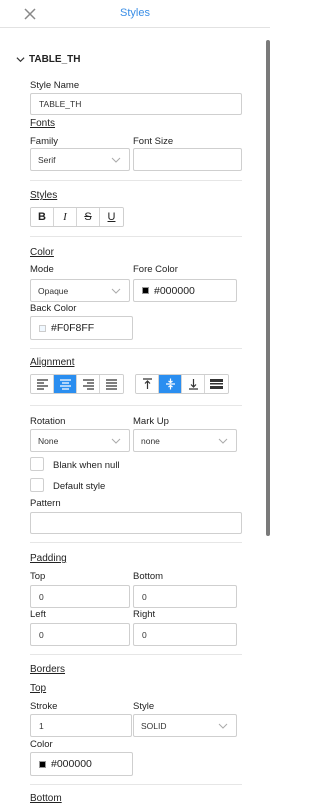 The image size is (320, 812). What do you see at coordinates (79, 486) in the screenshot?
I see `default-style-label: Default style` at bounding box center [79, 486].